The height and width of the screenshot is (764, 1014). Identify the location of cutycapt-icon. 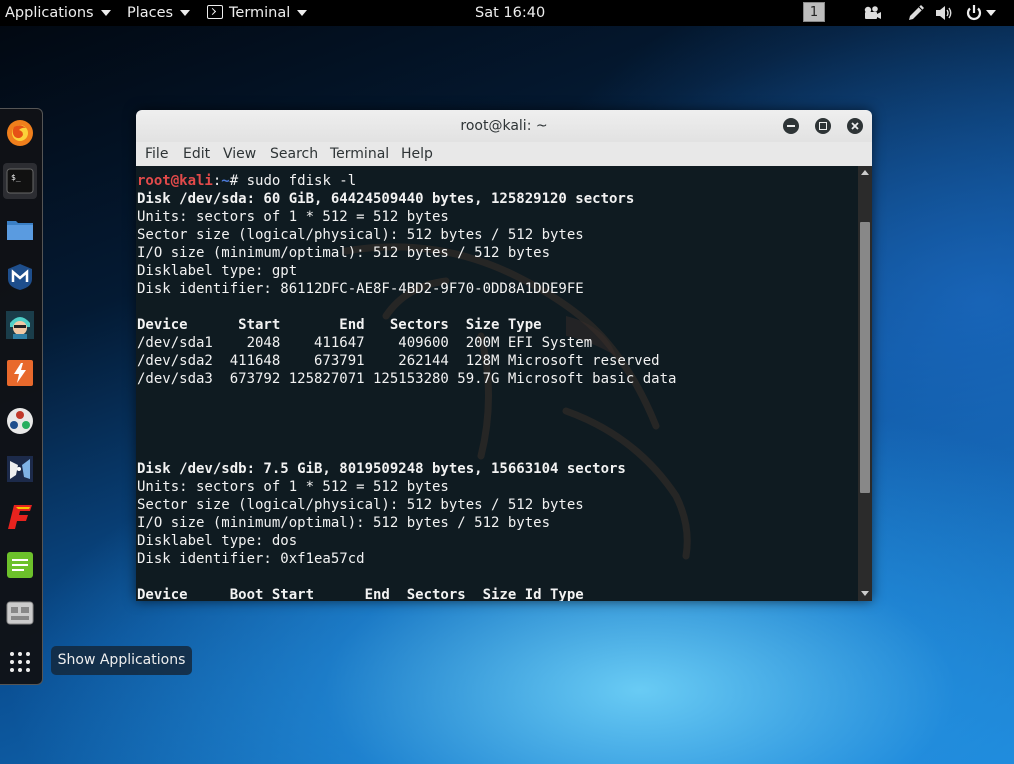
(20, 613).